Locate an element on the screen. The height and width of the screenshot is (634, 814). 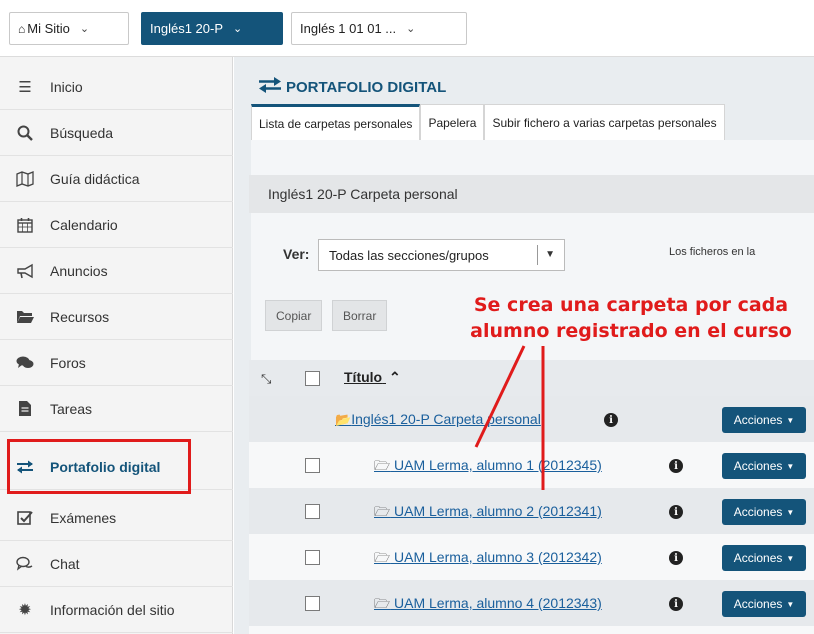
folder-icon is located at coordinates (25, 317).